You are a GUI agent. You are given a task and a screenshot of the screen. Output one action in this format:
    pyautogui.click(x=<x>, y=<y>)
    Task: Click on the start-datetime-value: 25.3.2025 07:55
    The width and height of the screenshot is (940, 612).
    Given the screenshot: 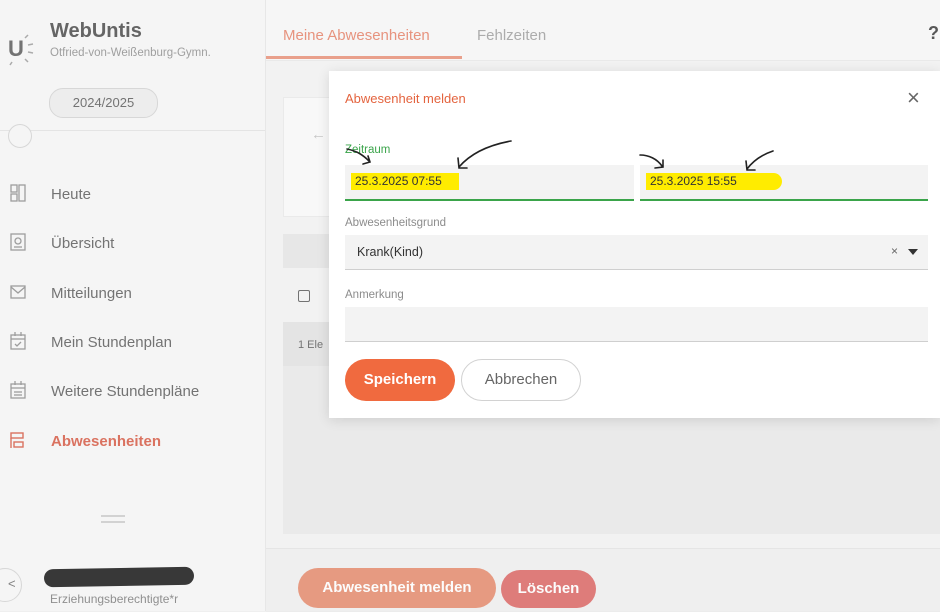 What is the action you would take?
    pyautogui.click(x=405, y=181)
    